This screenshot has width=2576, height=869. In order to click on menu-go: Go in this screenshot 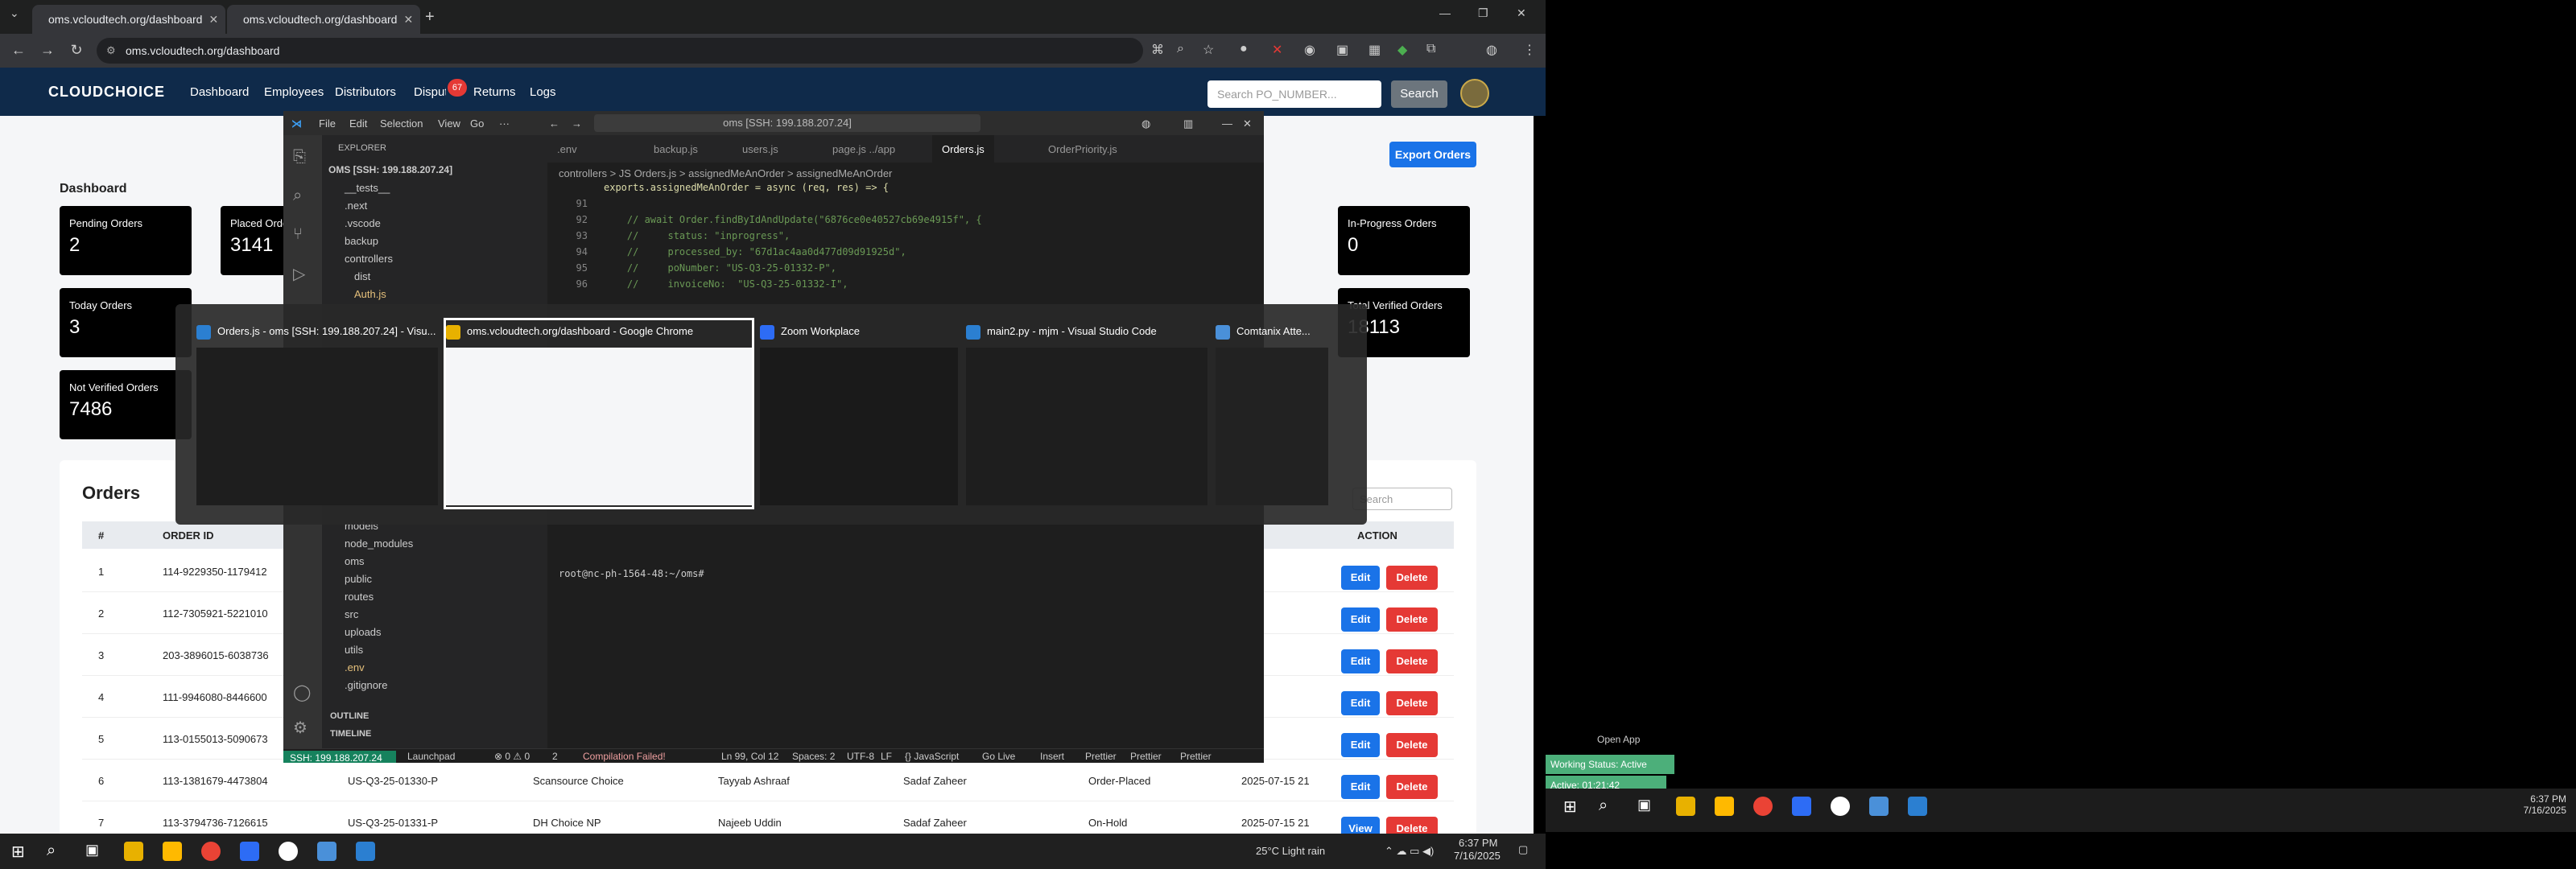, I will do `click(477, 123)`.